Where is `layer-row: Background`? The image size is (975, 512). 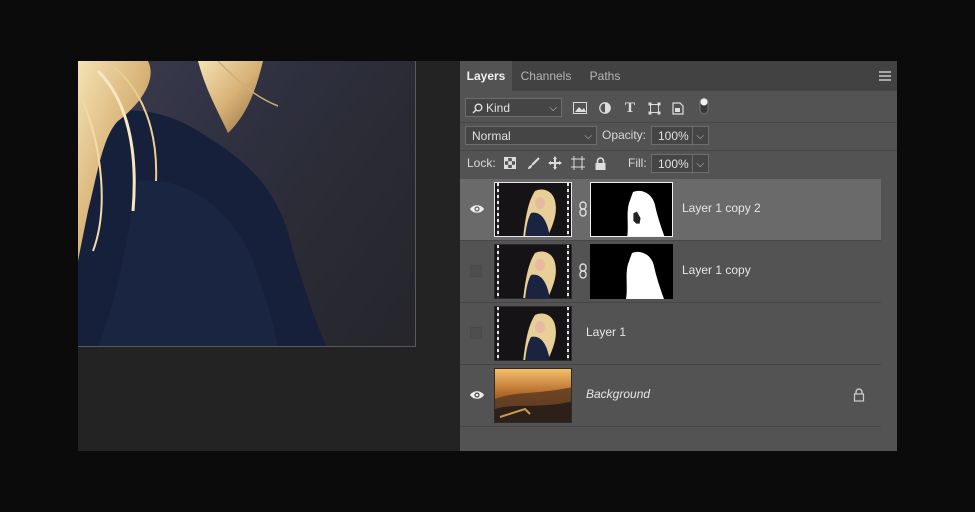
layer-row: Background is located at coordinates (670, 396).